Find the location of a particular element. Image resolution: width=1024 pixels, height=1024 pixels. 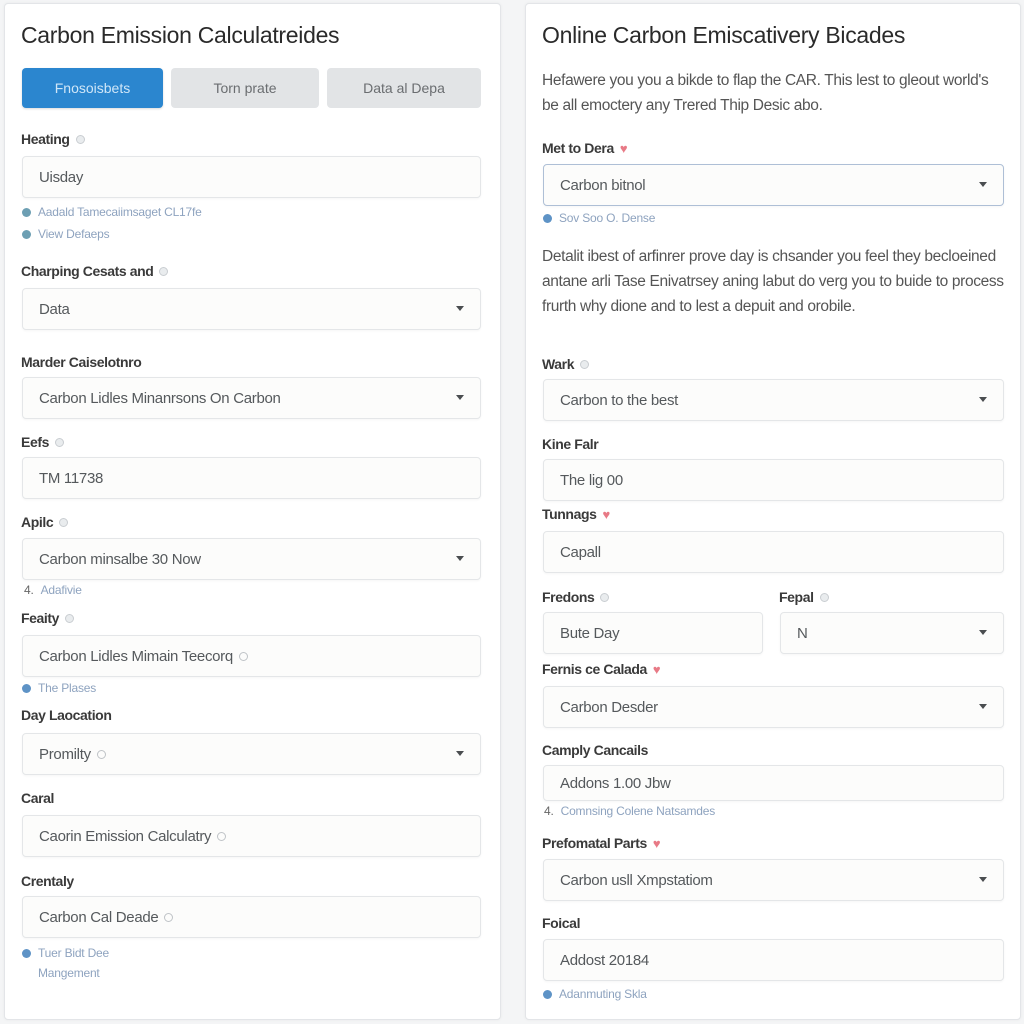

marder-select: Carbon Lidles Minanrsons On Carbon is located at coordinates (251, 398).